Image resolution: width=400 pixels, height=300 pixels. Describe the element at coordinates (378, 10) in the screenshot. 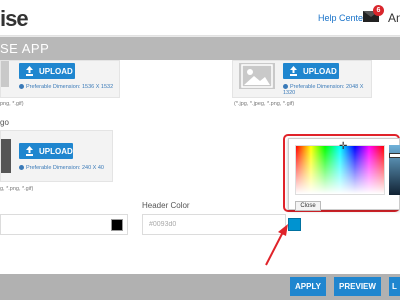

I see `mail-count-badge: 6` at that location.